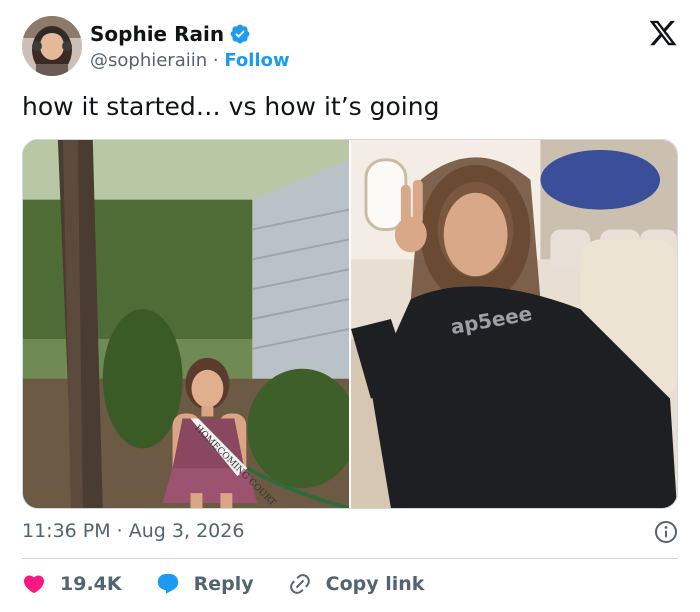  Describe the element at coordinates (157, 34) in the screenshot. I see `display-name: Sophie Rain` at that location.